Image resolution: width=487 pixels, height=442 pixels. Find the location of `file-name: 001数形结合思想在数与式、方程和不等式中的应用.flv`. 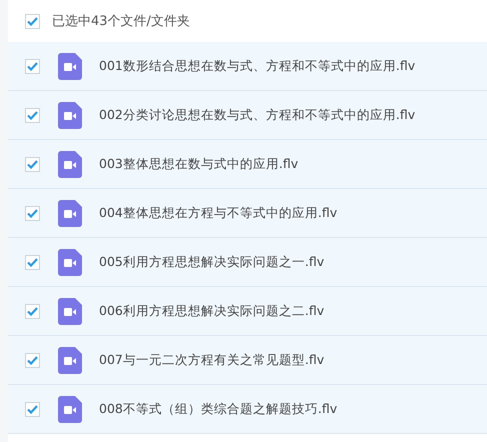

file-name: 001数形结合思想在数与式、方程和不等式中的应用.flv is located at coordinates (257, 66).